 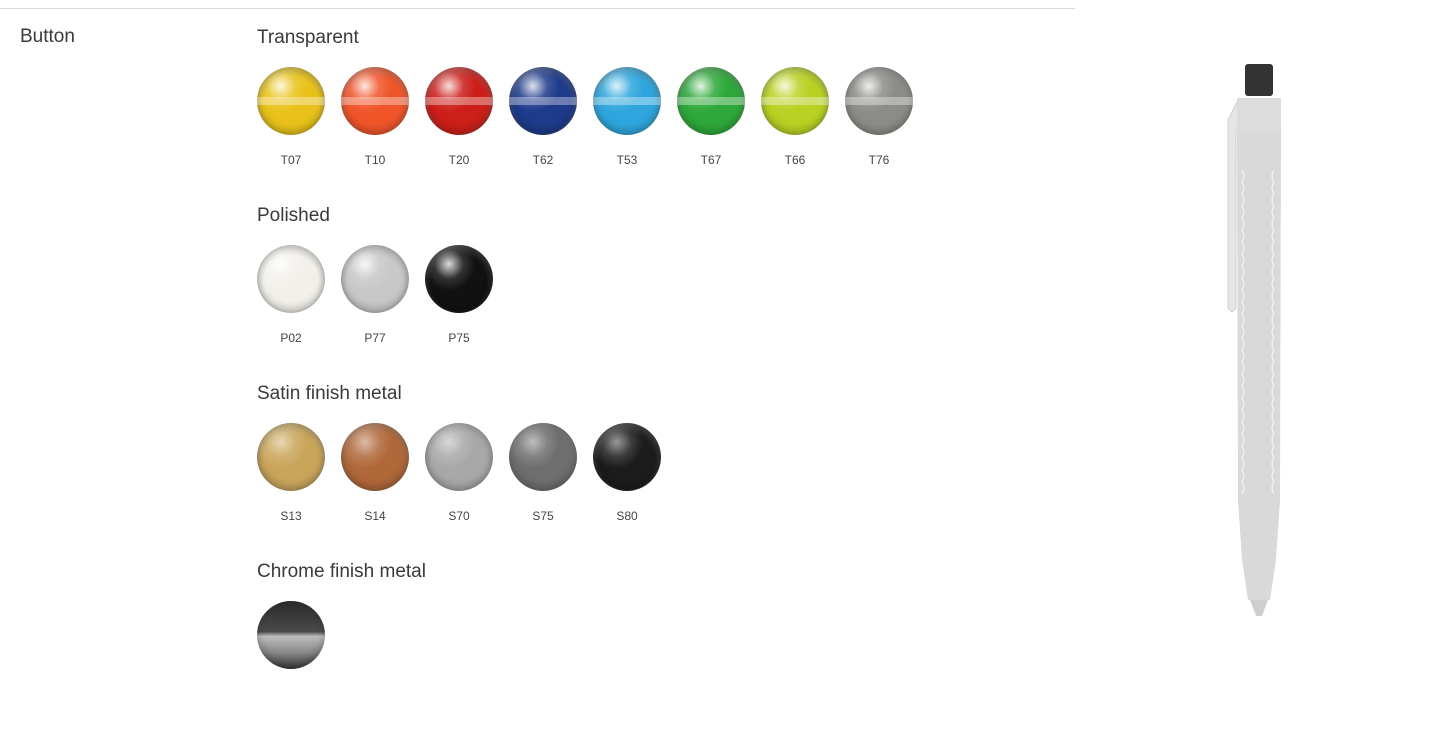 I want to click on swatch-row, so click(x=657, y=644).